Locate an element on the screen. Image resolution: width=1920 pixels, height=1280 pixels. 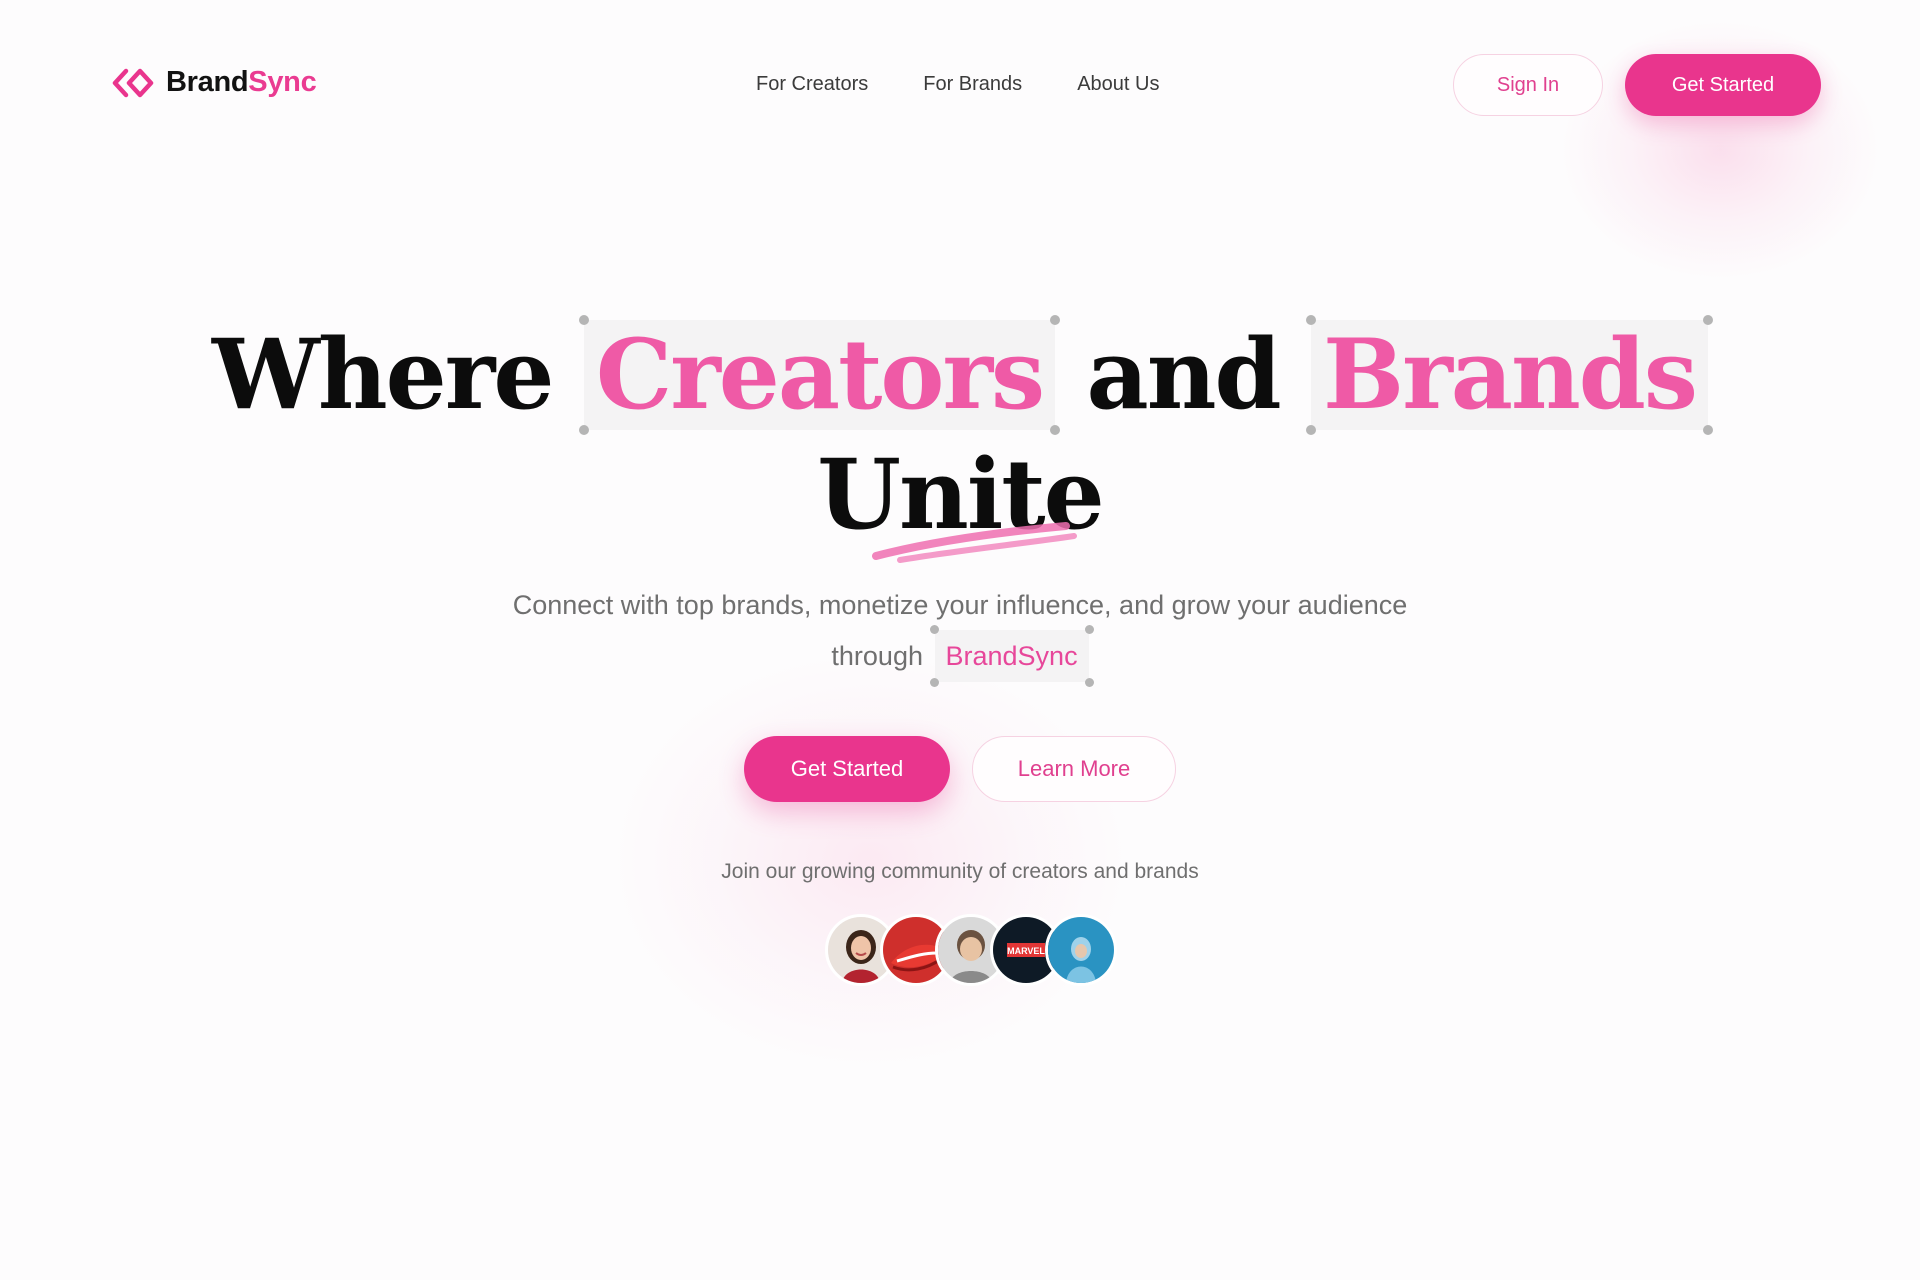
hero-subtitle-prefix: through is located at coordinates (877, 656).